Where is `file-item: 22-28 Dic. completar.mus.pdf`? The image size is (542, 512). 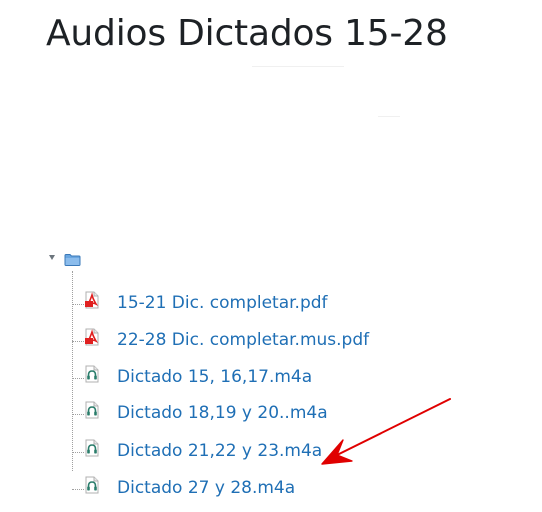 file-item: 22-28 Dic. completar.mus.pdf is located at coordinates (252, 340).